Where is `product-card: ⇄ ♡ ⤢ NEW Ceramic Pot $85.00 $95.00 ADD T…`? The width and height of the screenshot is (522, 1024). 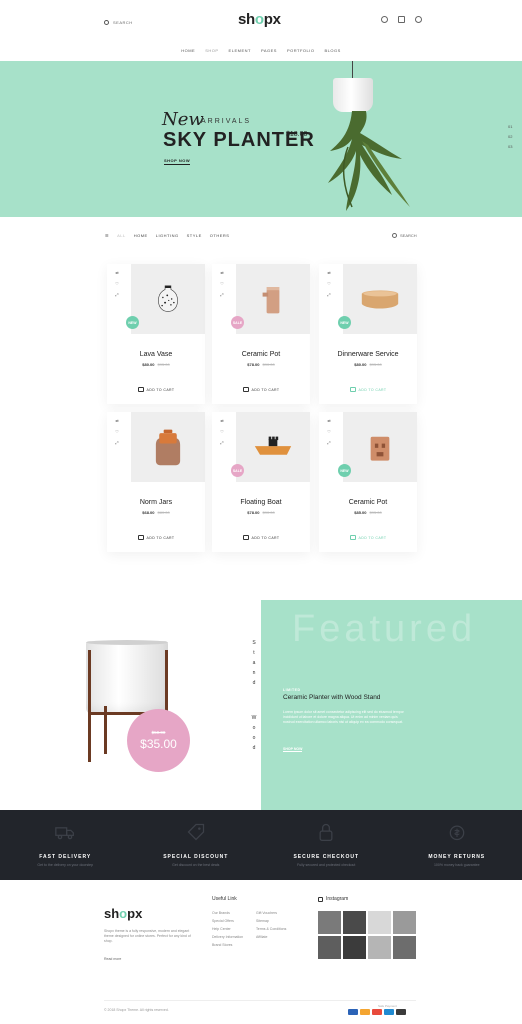 product-card: ⇄ ♡ ⤢ NEW Ceramic Pot $85.00 $95.00 ADD T… is located at coordinates (368, 482).